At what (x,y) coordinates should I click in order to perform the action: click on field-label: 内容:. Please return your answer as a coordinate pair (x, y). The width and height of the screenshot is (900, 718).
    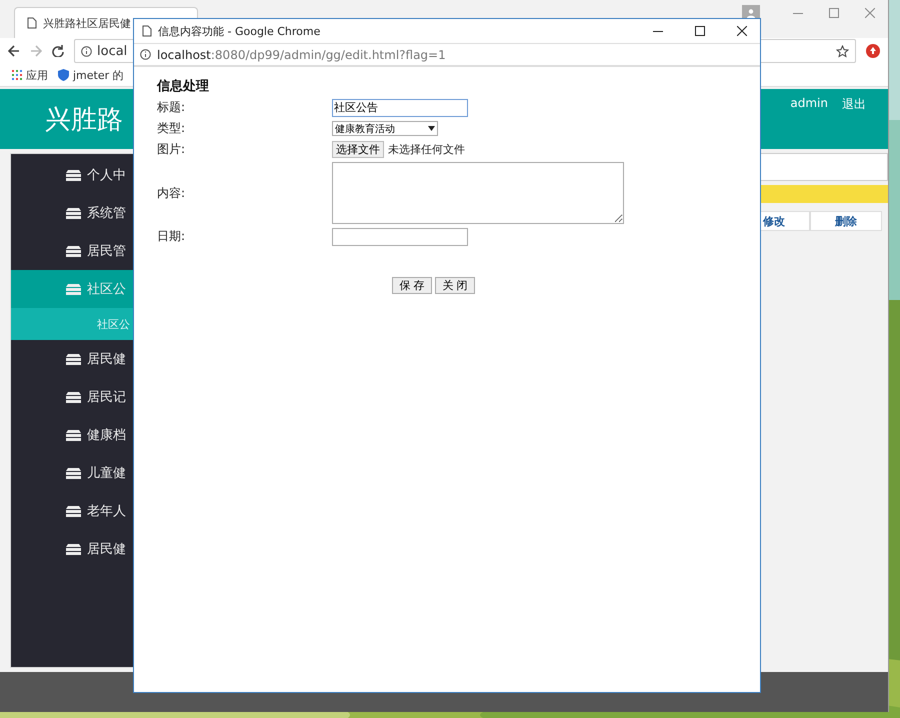
    Looking at the image, I should click on (171, 193).